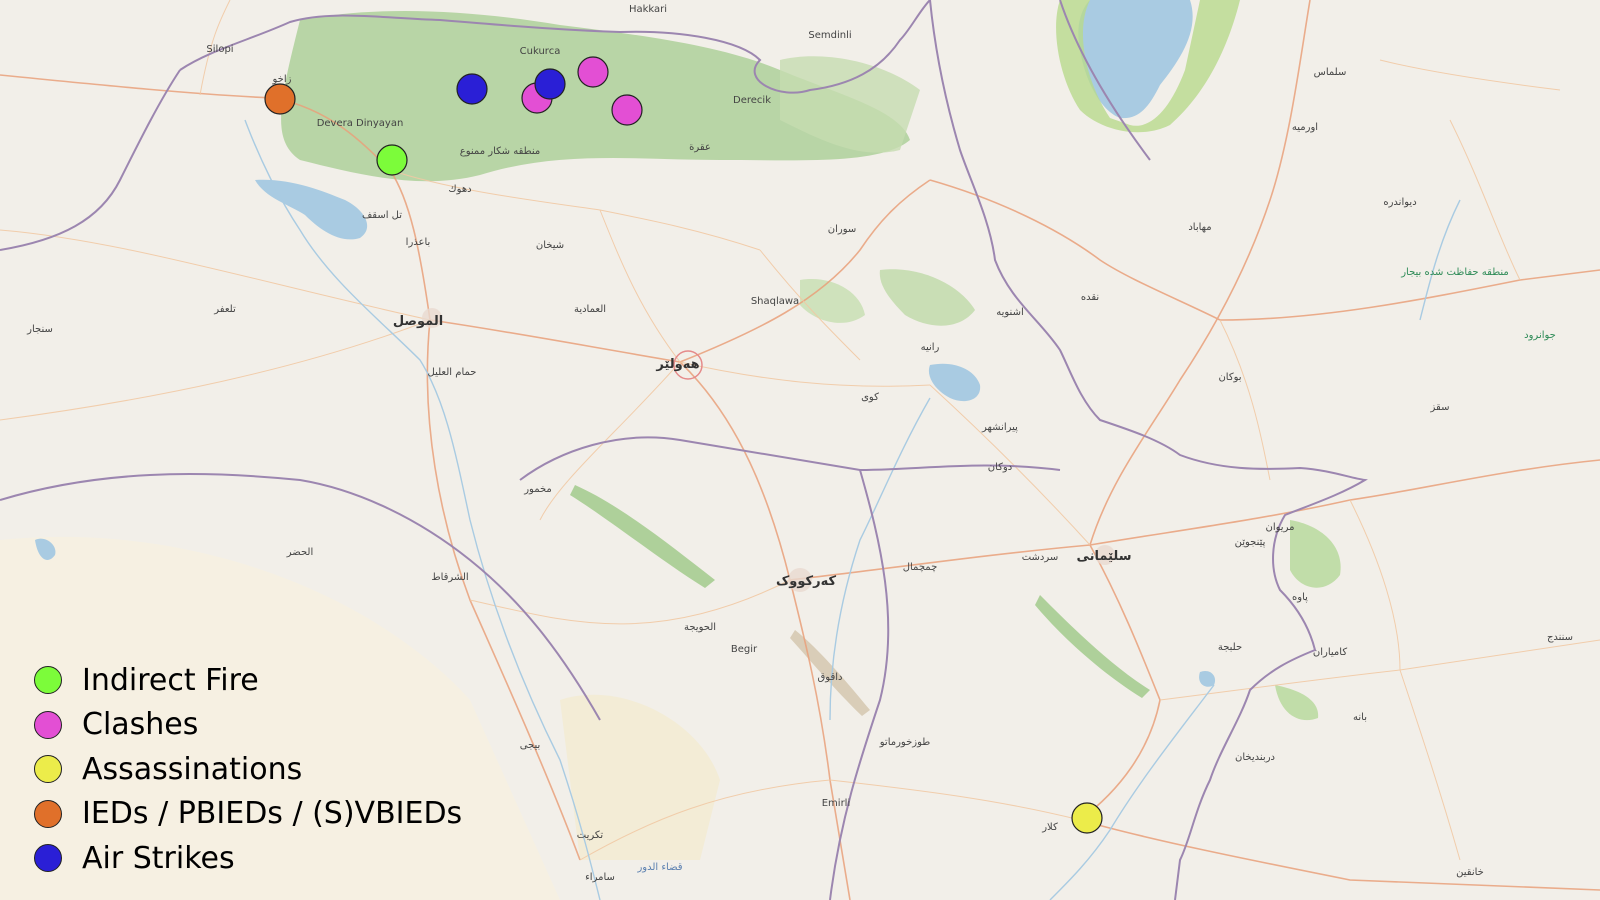  I want to click on place-label: کەرکووک, so click(806, 581).